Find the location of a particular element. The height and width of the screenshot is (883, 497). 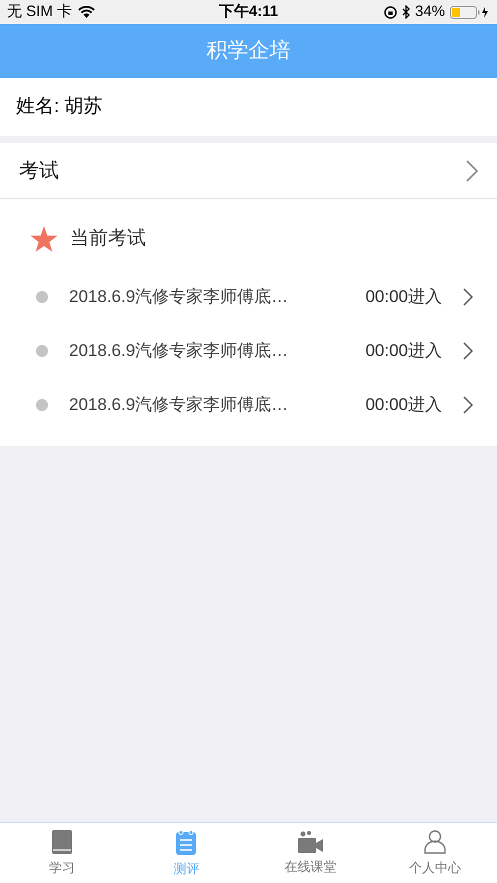

battery-text: 34% is located at coordinates (430, 12).